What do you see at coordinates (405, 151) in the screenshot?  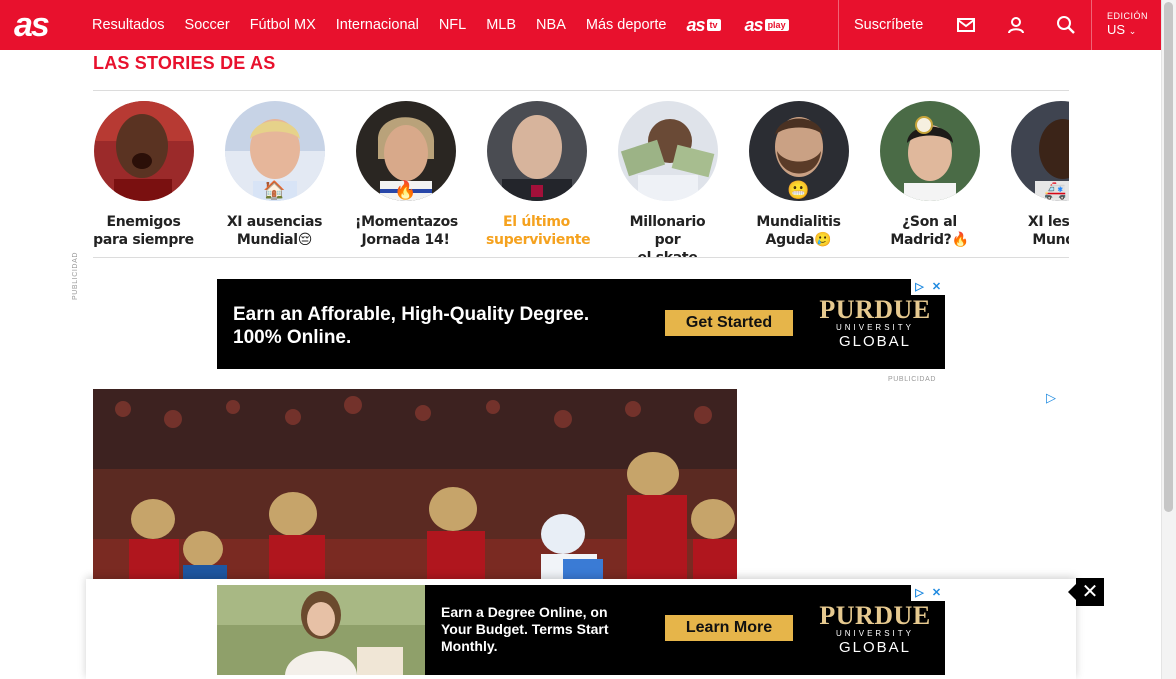 I see `story-thumbnail: 🔥` at bounding box center [405, 151].